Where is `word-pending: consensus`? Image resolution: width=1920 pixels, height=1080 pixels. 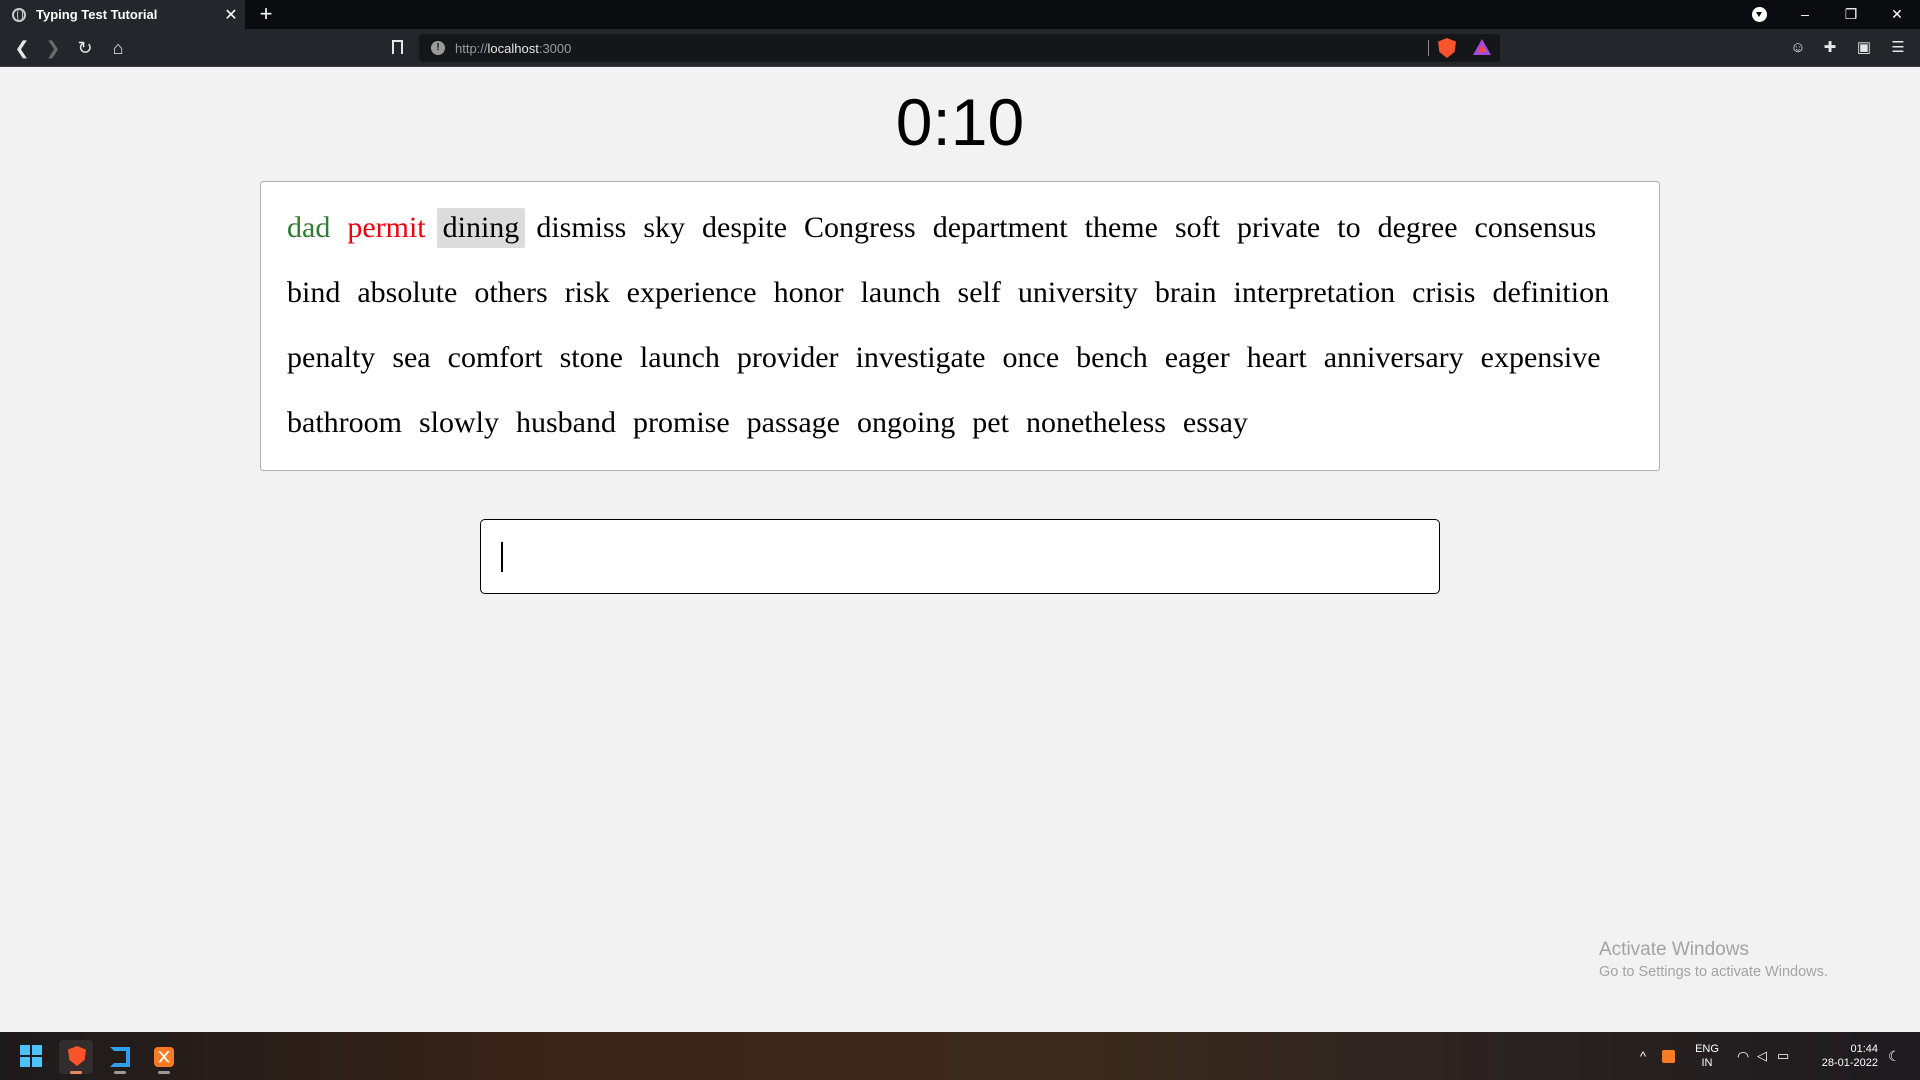
word-pending: consensus is located at coordinates (1535, 227).